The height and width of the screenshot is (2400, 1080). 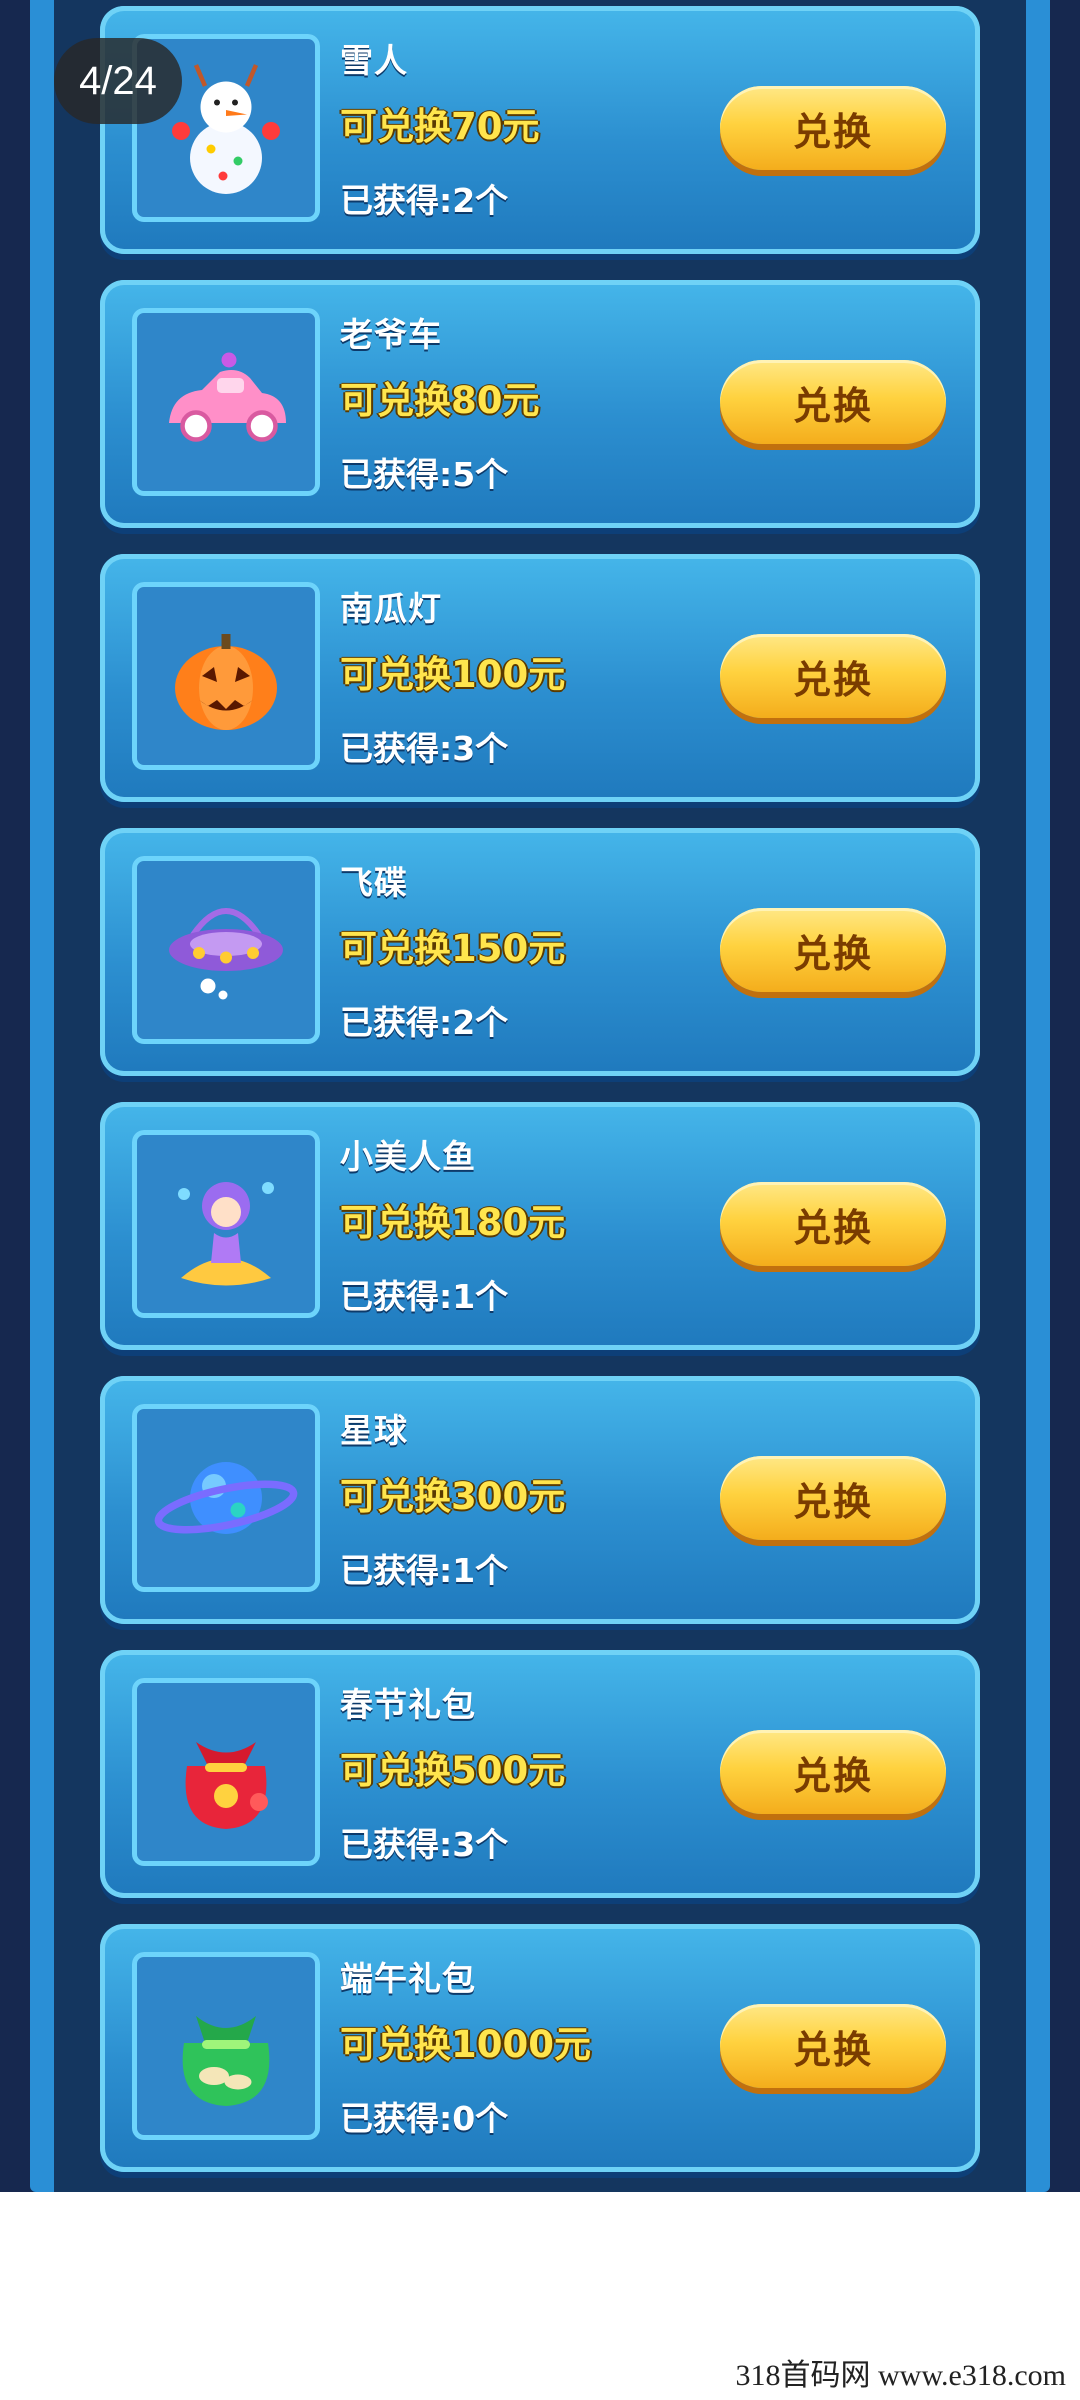 I want to click on reward-value: 可兑换300元, so click(x=453, y=1496).